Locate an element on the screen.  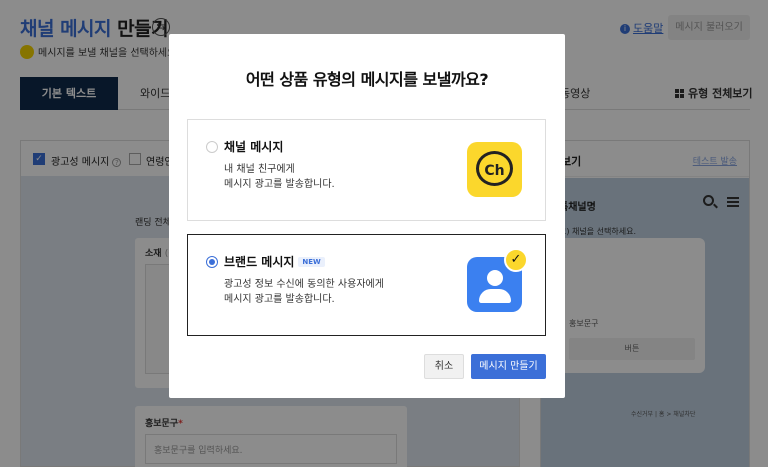
person-head-shape is located at coordinates (495, 278).